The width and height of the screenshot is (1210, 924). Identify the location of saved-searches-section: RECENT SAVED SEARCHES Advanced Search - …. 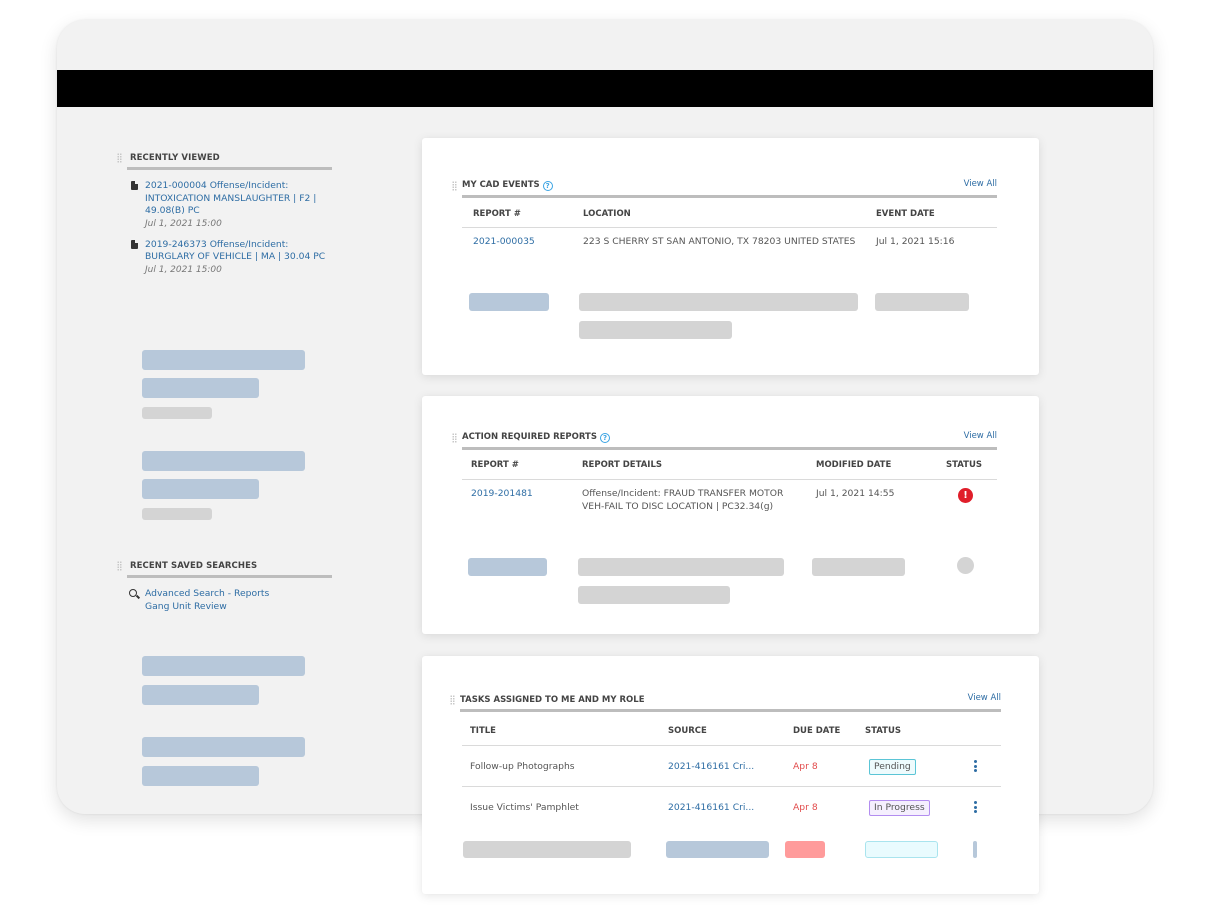
(224, 587).